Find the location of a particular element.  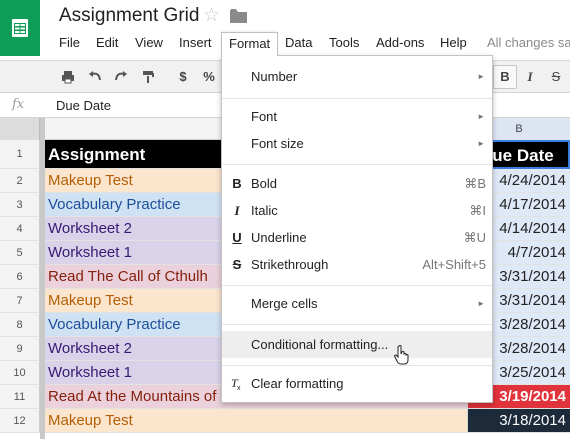

menu-item-font: Font ► is located at coordinates (357, 116).